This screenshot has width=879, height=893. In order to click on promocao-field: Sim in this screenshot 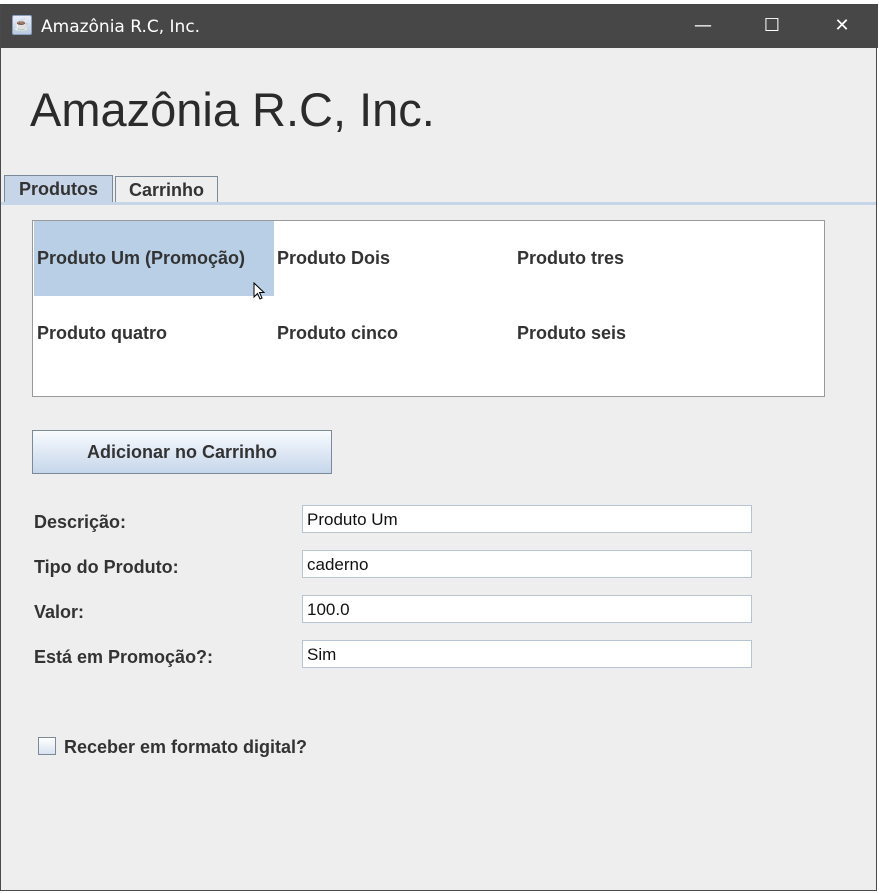, I will do `click(527, 654)`.